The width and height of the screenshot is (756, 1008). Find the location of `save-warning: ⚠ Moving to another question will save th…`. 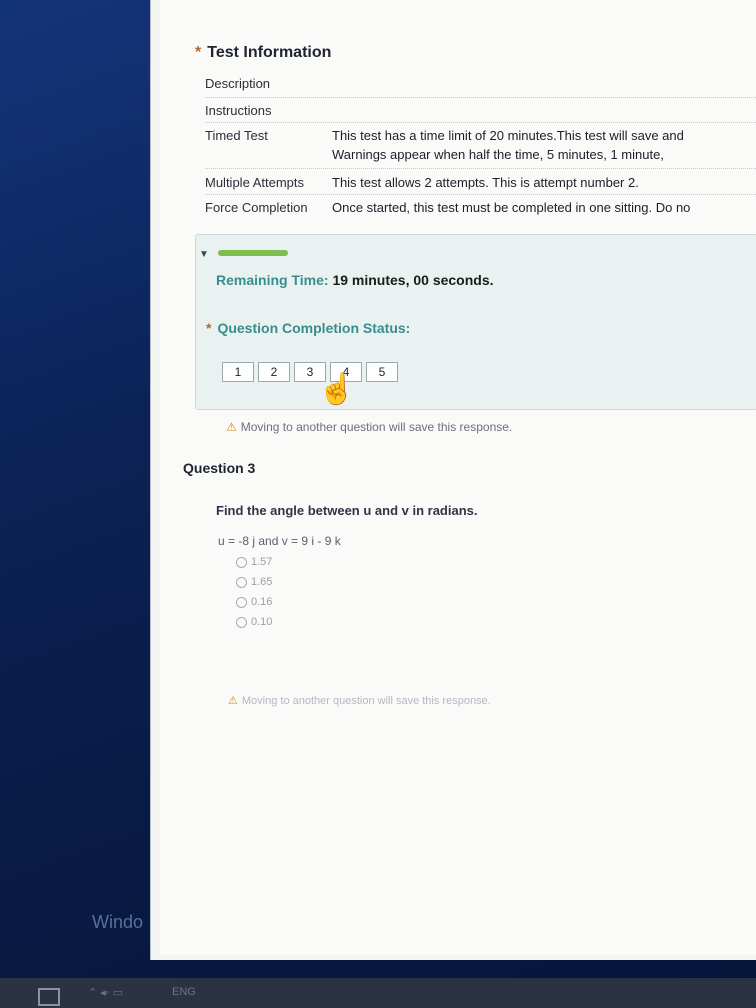

save-warning: ⚠ Moving to another question will save th… is located at coordinates (369, 427).